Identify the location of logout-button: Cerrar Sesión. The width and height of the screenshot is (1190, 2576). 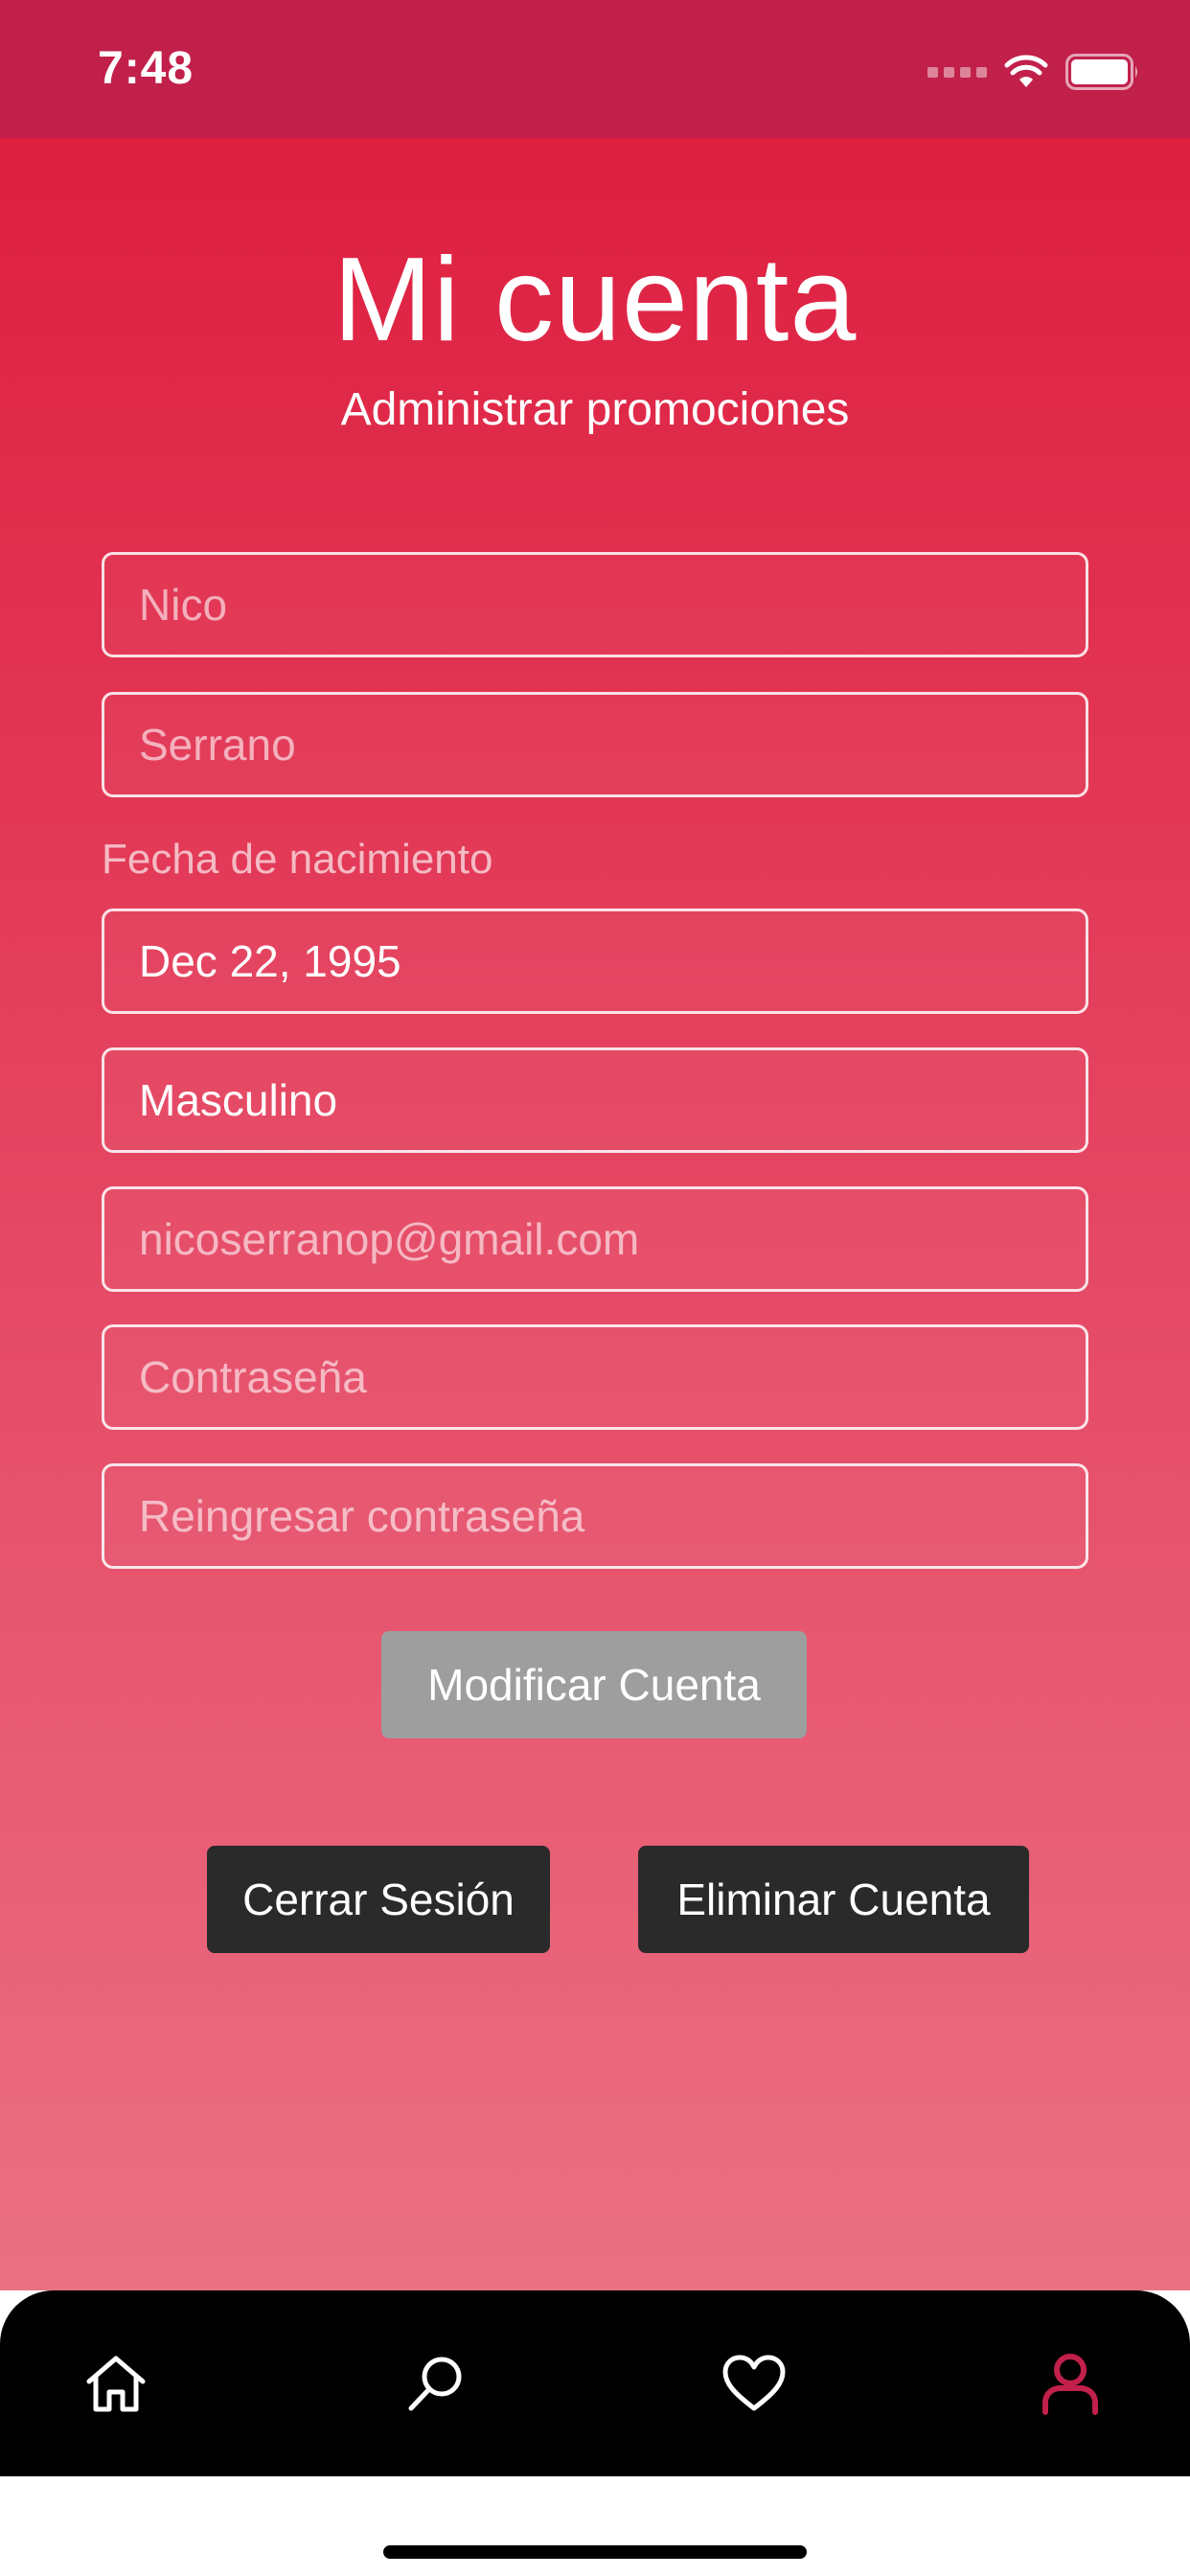
(379, 1899).